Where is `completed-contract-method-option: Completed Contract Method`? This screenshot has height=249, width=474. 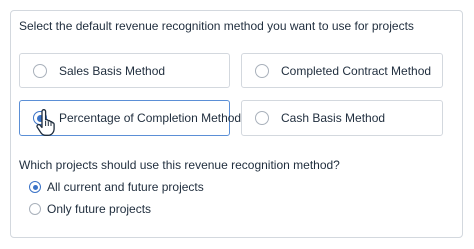
completed-contract-method-option: Completed Contract Method is located at coordinates (342, 70).